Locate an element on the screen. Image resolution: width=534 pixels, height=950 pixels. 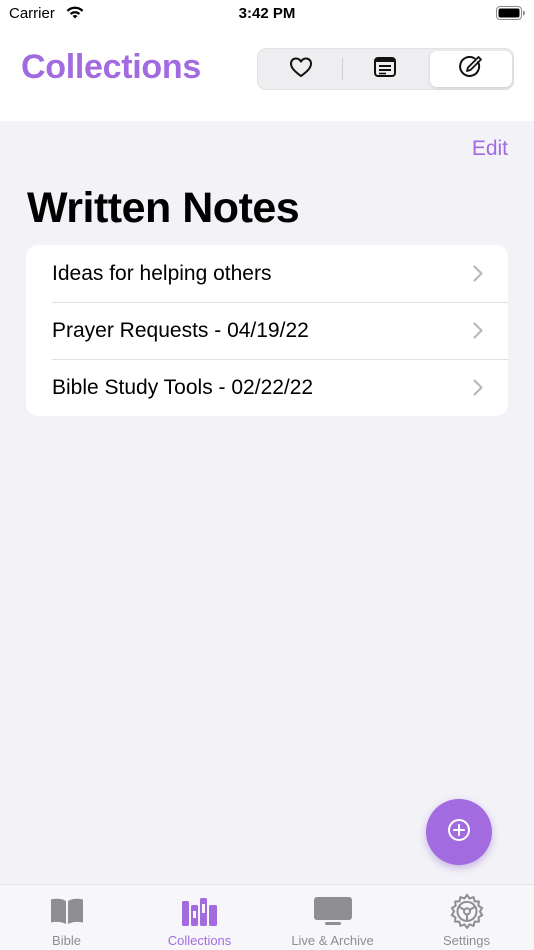
edit-button: Edit is located at coordinates (490, 149).